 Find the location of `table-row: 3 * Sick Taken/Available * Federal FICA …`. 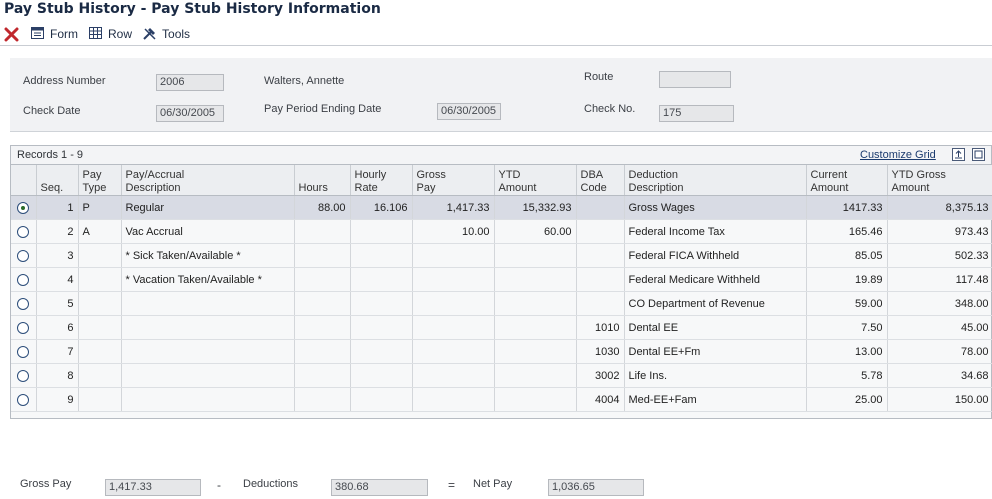

table-row: 3 * Sick Taken/Available * Federal FICA … is located at coordinates (501, 255).